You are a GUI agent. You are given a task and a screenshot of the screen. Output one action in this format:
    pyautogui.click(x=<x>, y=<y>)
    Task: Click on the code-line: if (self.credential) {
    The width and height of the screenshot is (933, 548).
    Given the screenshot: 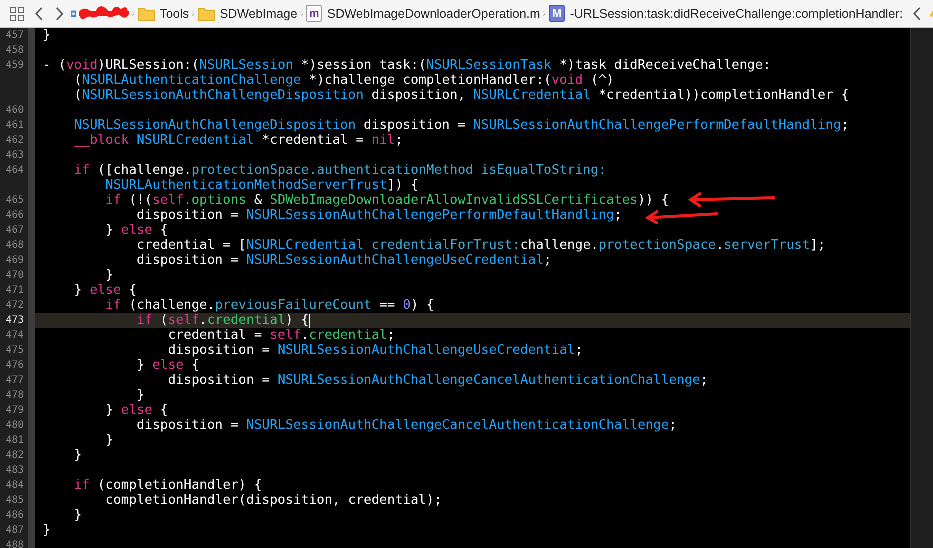 What is the action you would take?
    pyautogui.click(x=223, y=320)
    